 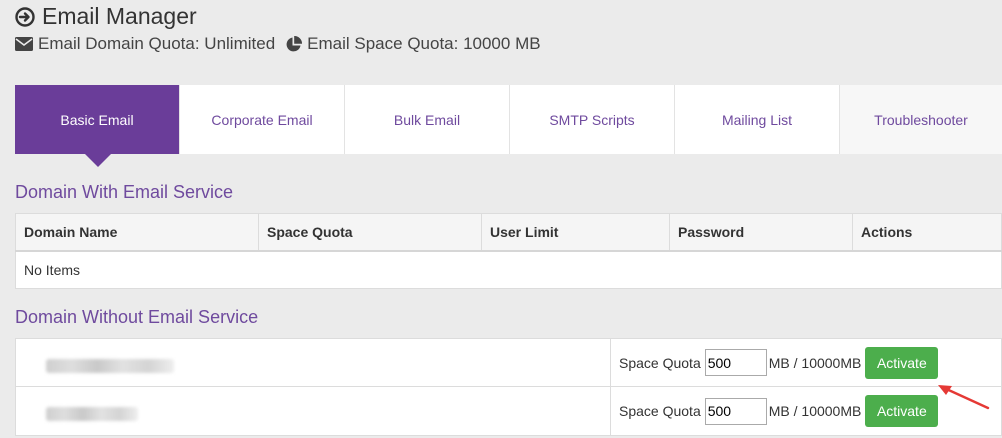 I want to click on space-quota-text: Email Space Quota: 10000 MB, so click(x=424, y=43).